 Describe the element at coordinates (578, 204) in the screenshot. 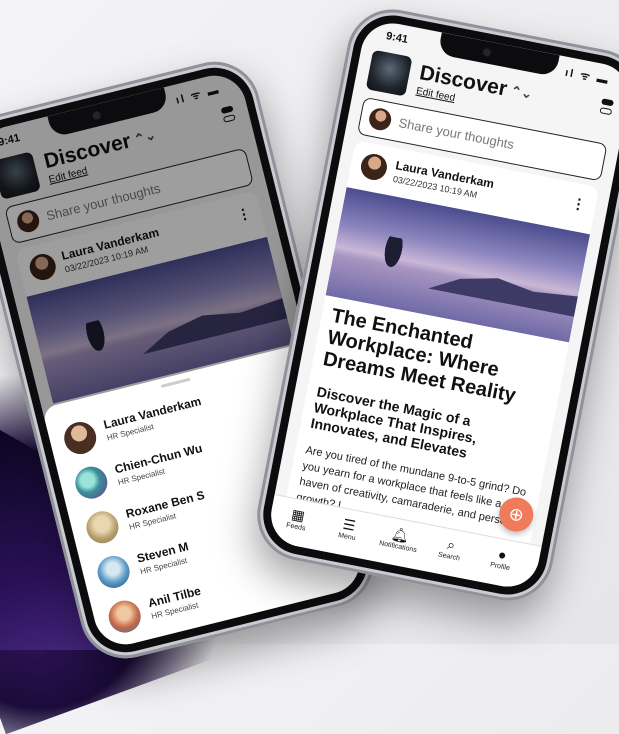

I see `more-icon: ⋮` at that location.